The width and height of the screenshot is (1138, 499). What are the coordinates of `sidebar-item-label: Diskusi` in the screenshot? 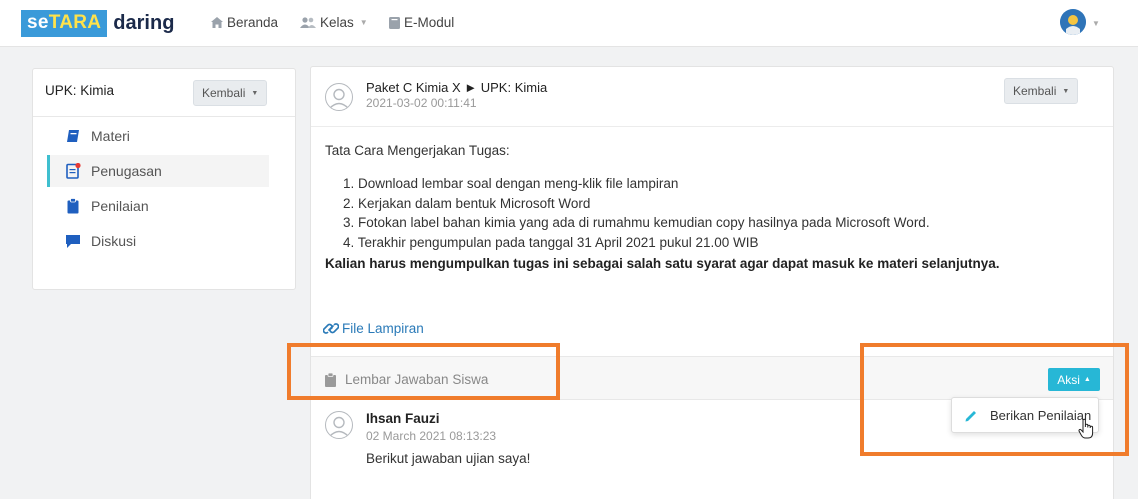 It's located at (114, 241).